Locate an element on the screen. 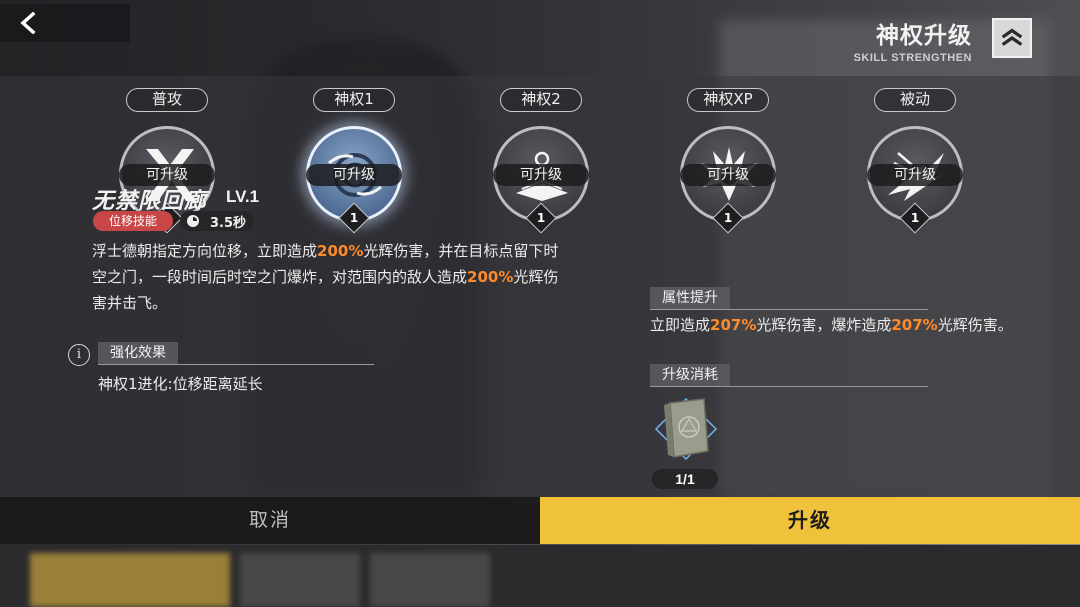 Image resolution: width=1080 pixels, height=607 pixels. desc-text: 浮士德朝指定方向位移，立即造成 is located at coordinates (205, 251).